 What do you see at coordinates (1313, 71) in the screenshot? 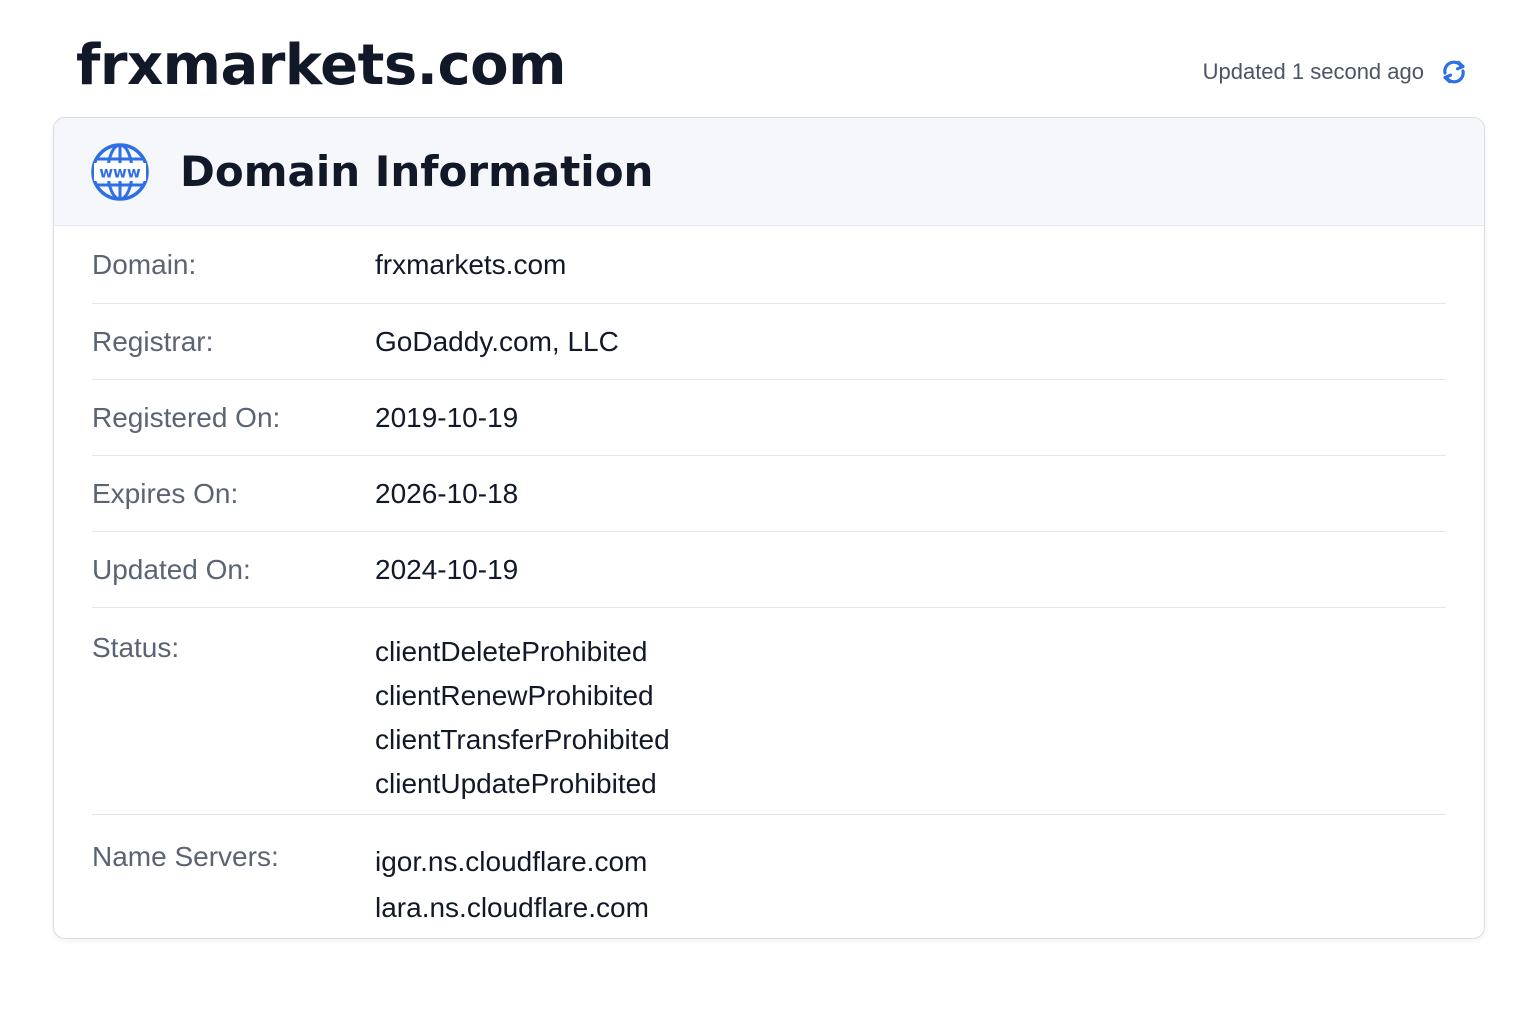
I see `updated-timestamp: Updated 1 second ago` at bounding box center [1313, 71].